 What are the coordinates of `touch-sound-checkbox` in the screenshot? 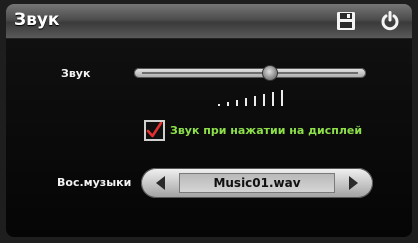 It's located at (154, 130).